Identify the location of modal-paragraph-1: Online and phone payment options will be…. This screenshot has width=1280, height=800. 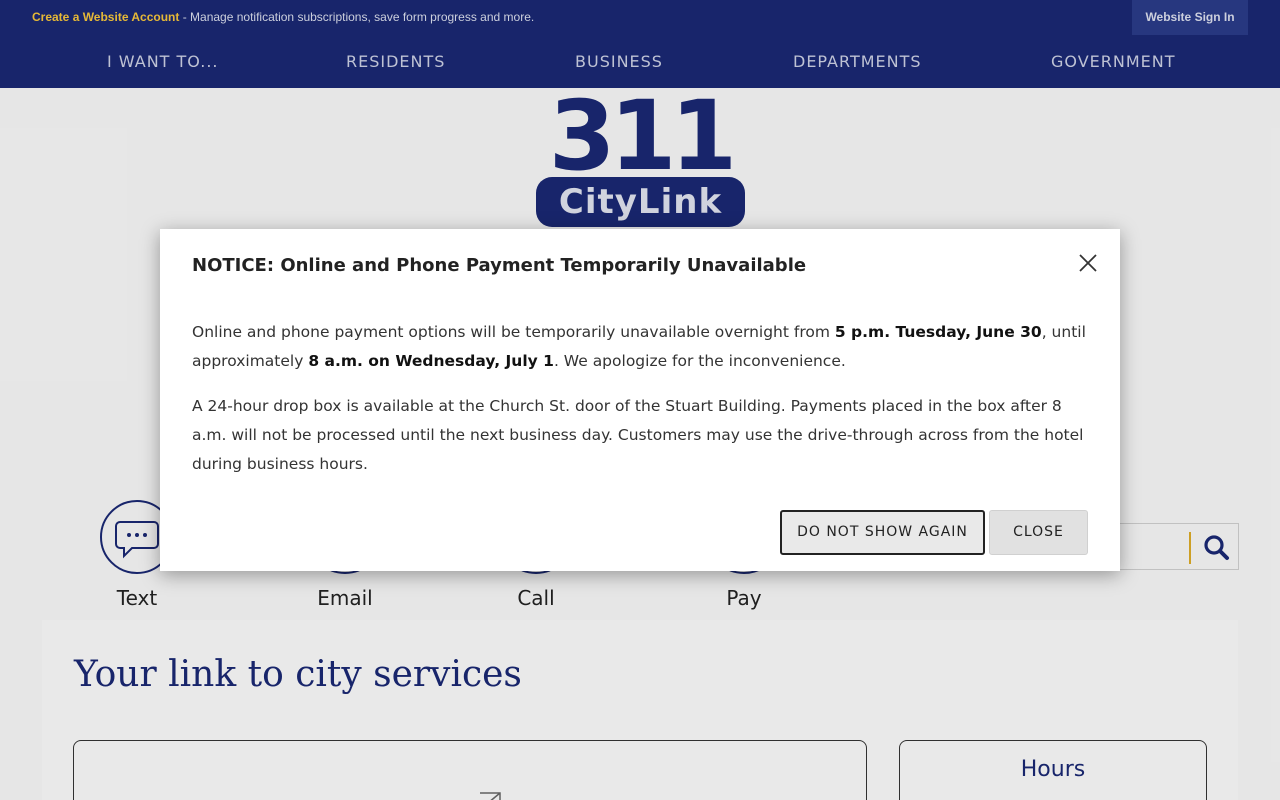
(642, 347).